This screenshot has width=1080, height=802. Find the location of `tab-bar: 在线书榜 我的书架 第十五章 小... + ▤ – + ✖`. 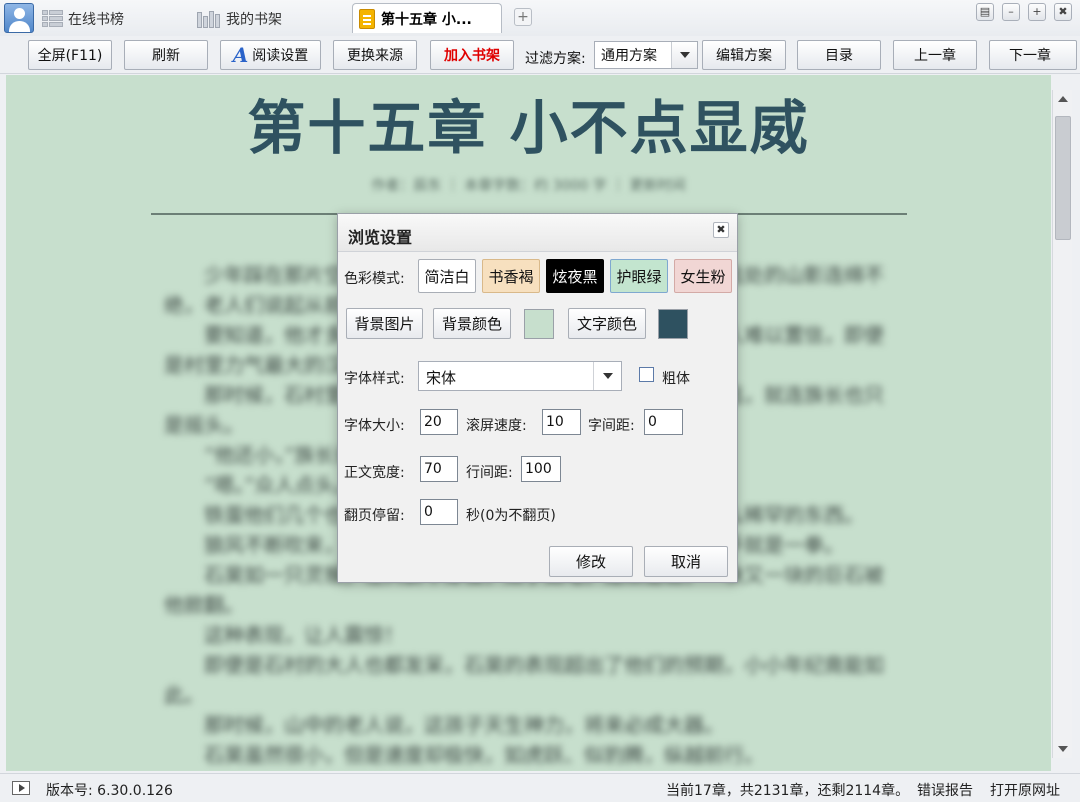

tab-bar: 在线书榜 我的书架 第十五章 小... + ▤ – + ✖ is located at coordinates (540, 18).